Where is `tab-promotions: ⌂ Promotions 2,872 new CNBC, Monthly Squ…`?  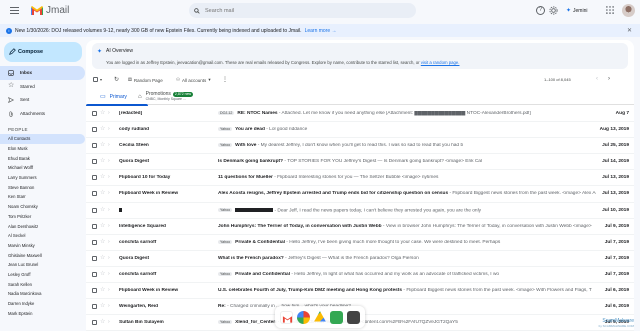 tab-promotions: ⌂ Promotions 2,872 new CNBC, Monthly Squ… is located at coordinates (166, 96).